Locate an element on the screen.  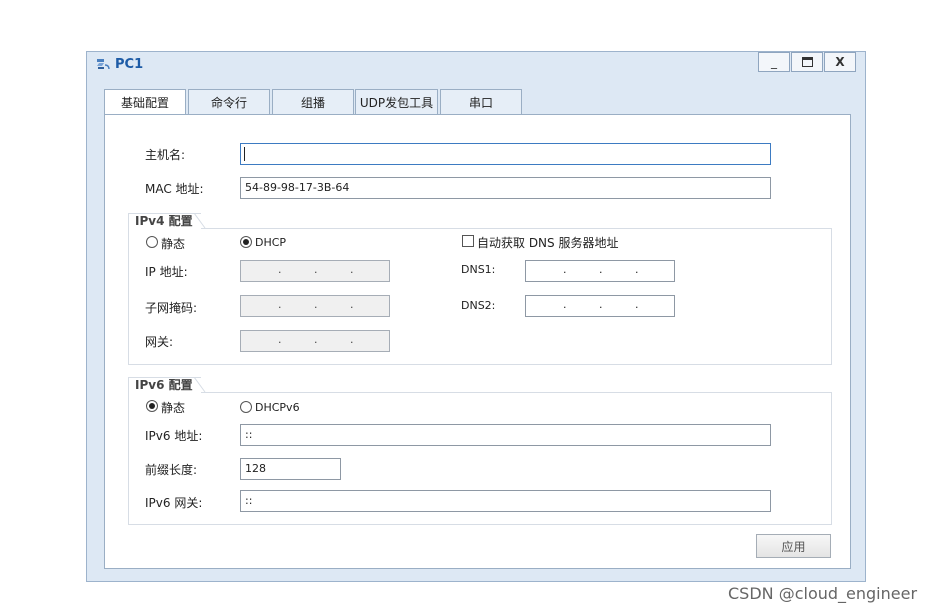
tab-serial: 串口 is located at coordinates (481, 101).